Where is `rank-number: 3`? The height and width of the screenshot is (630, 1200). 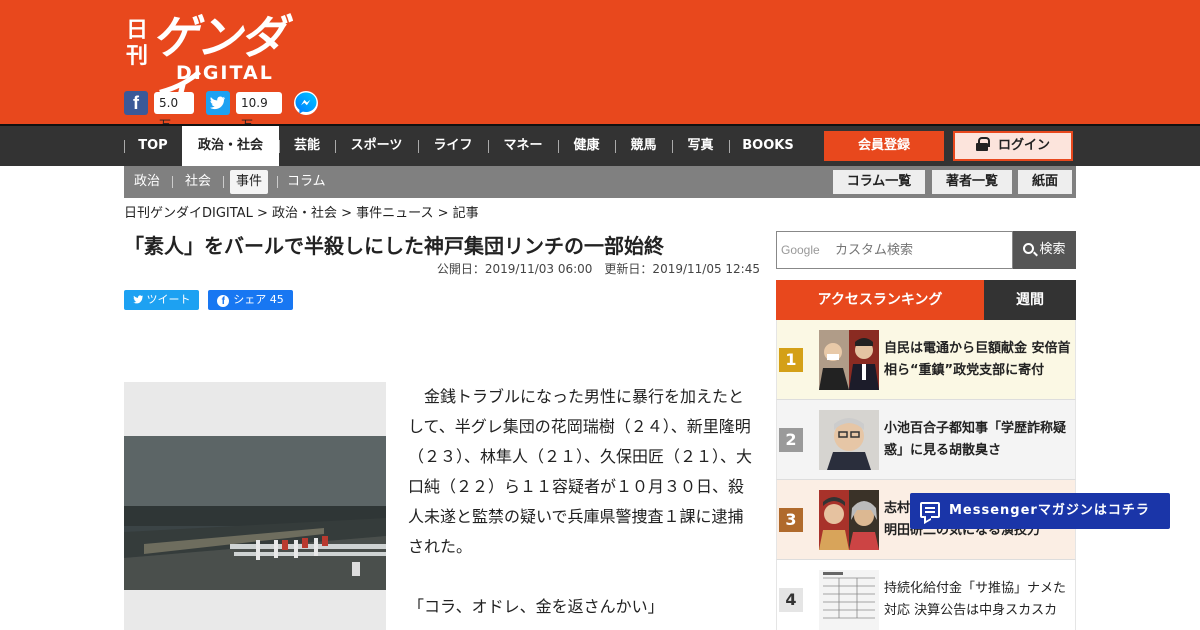 rank-number: 3 is located at coordinates (791, 520).